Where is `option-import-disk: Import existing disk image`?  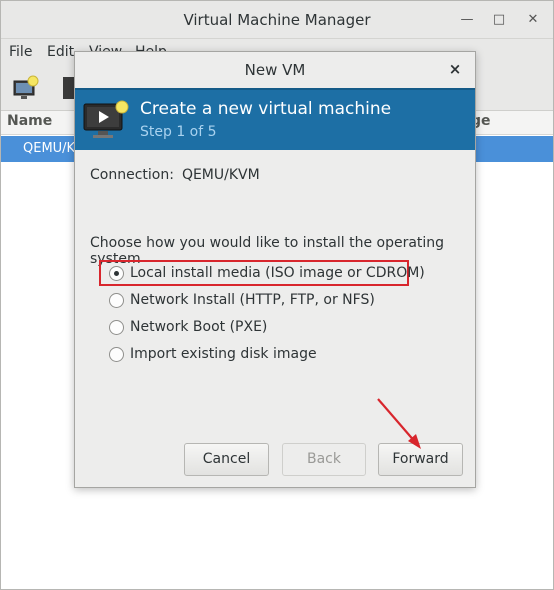
option-import-disk: Import existing disk image is located at coordinates (213, 354).